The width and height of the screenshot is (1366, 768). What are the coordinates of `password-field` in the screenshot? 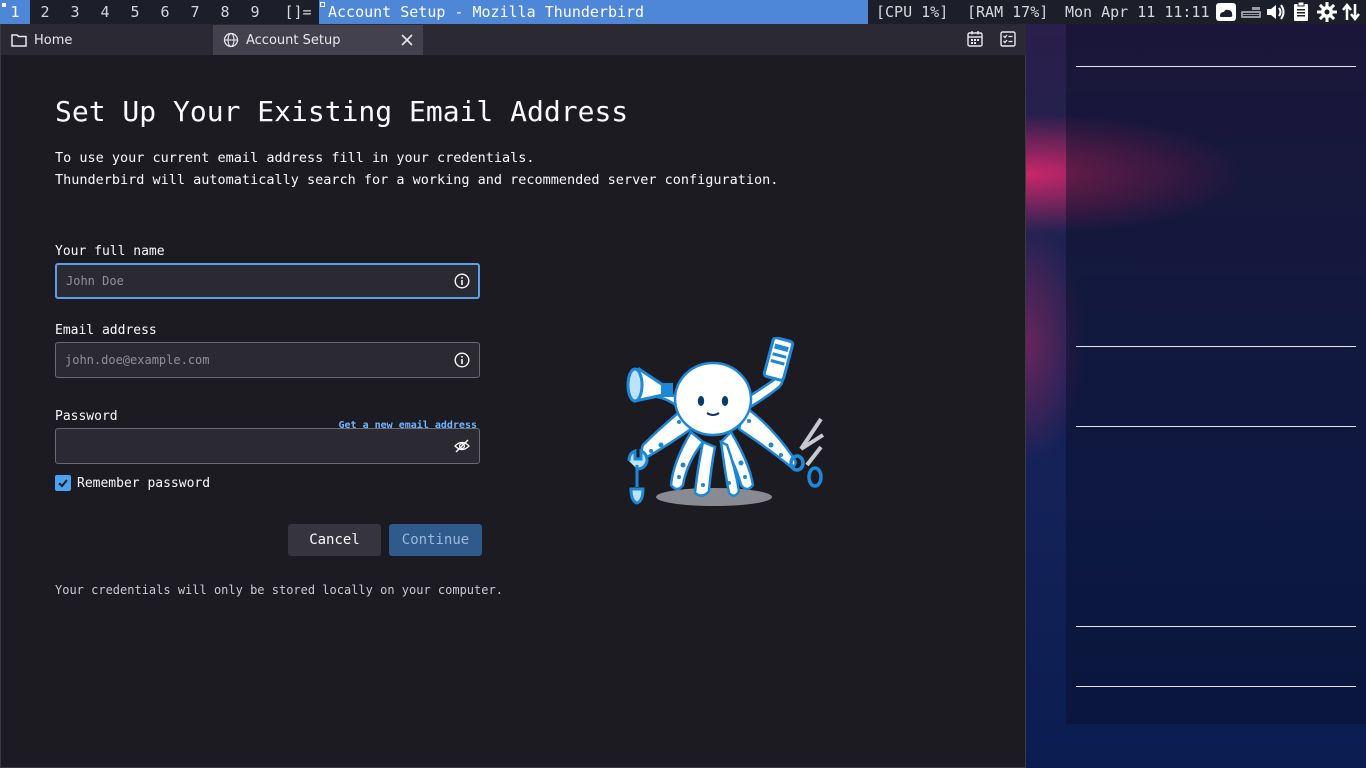 It's located at (267, 446).